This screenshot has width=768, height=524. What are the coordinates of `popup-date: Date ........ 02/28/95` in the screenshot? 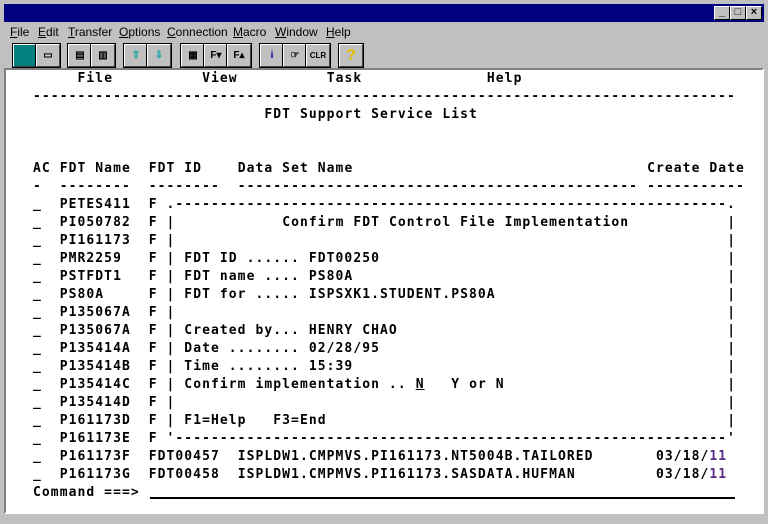 It's located at (282, 348).